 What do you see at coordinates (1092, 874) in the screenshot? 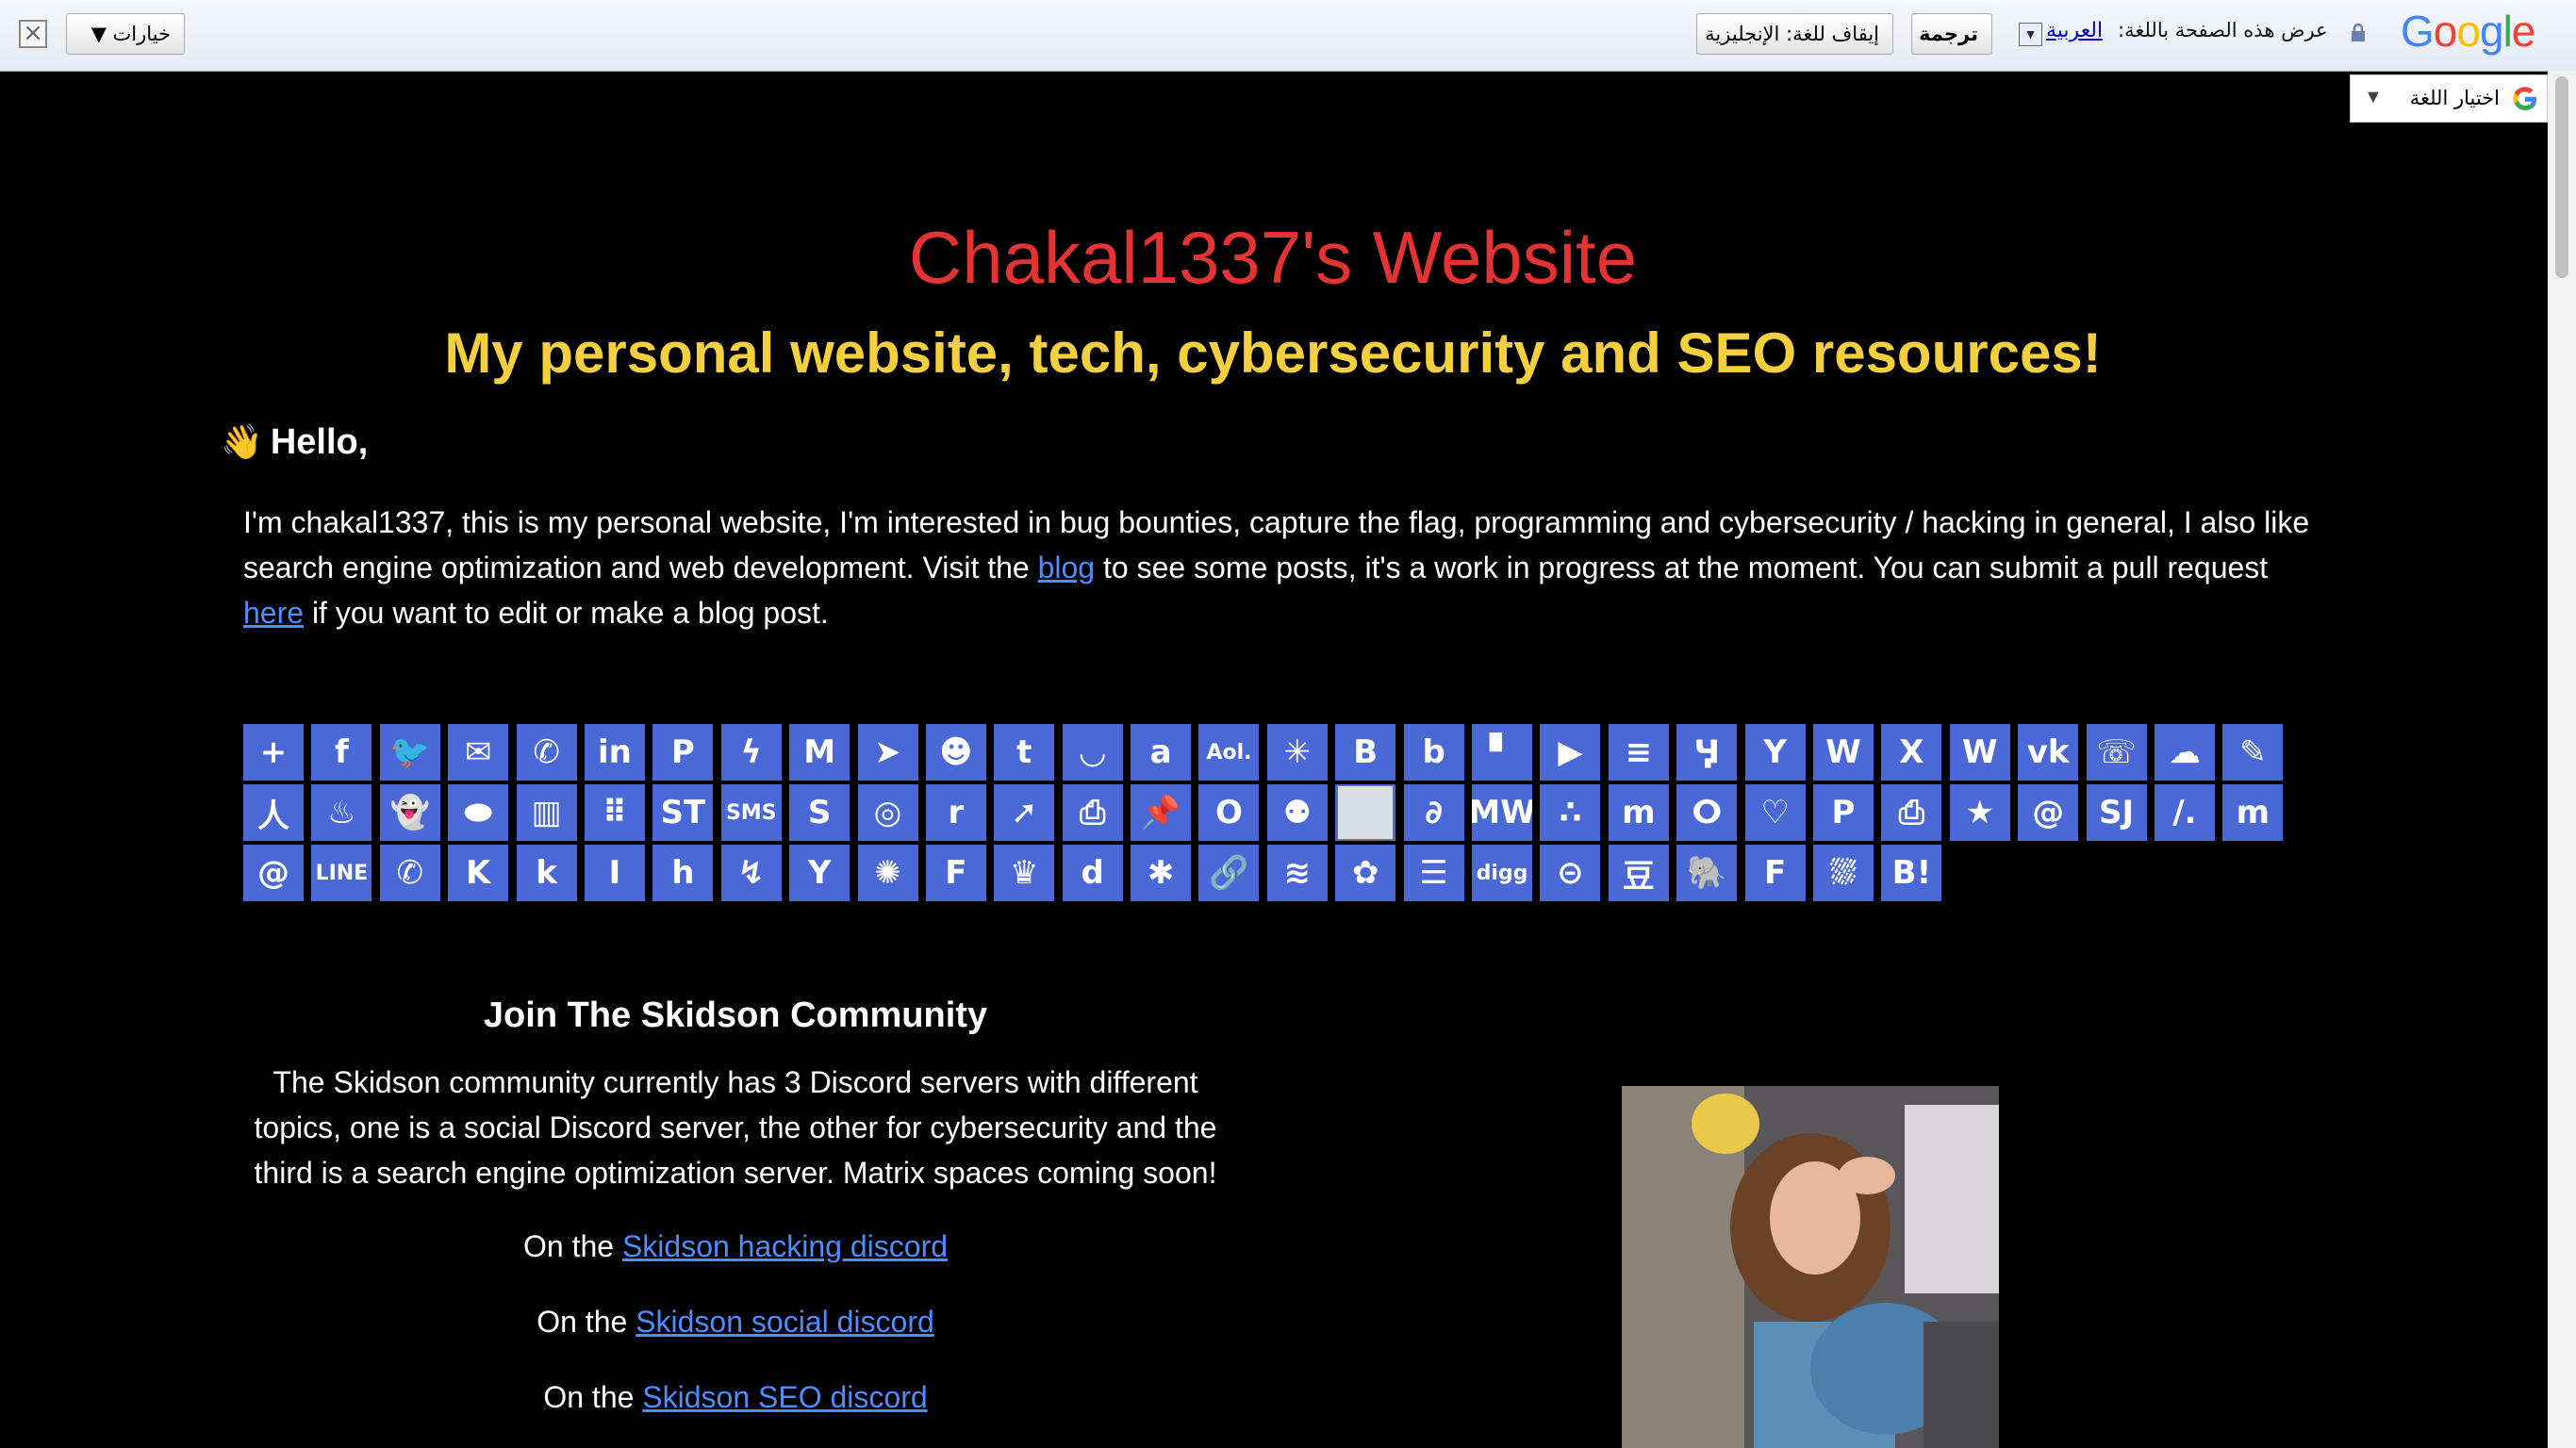
I see `share-douban-d-icon: d` at bounding box center [1092, 874].